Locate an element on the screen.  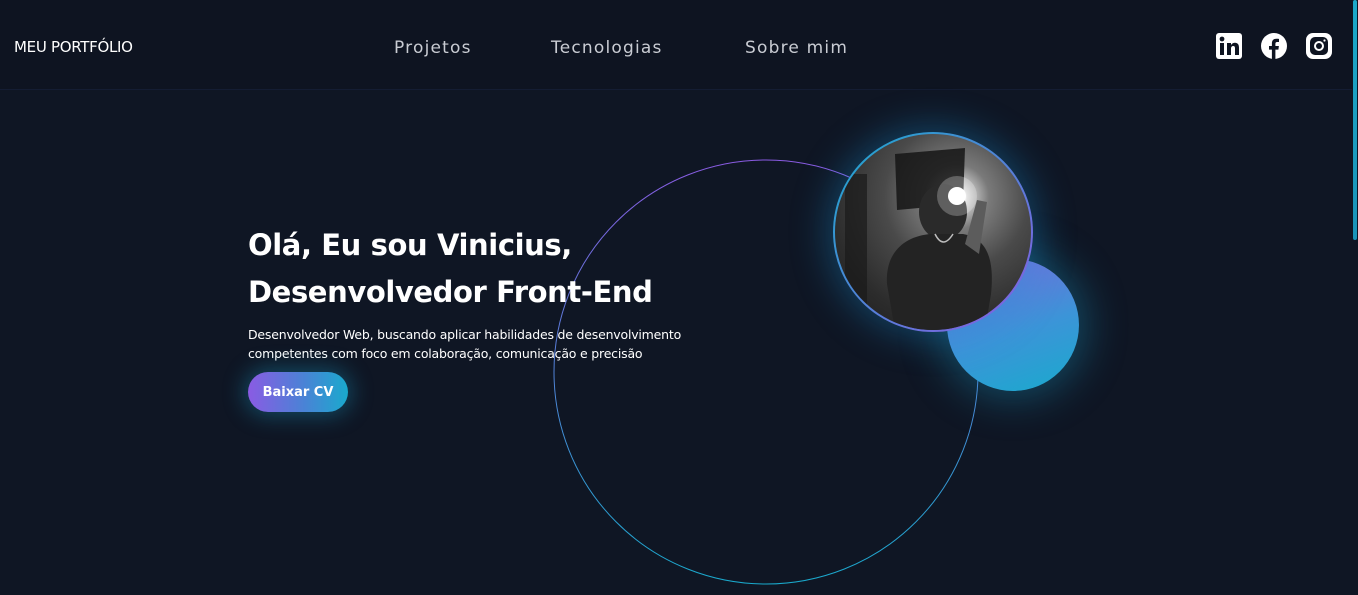
hero-title-line-2: Desenvolvedor Front-End is located at coordinates (450, 292).